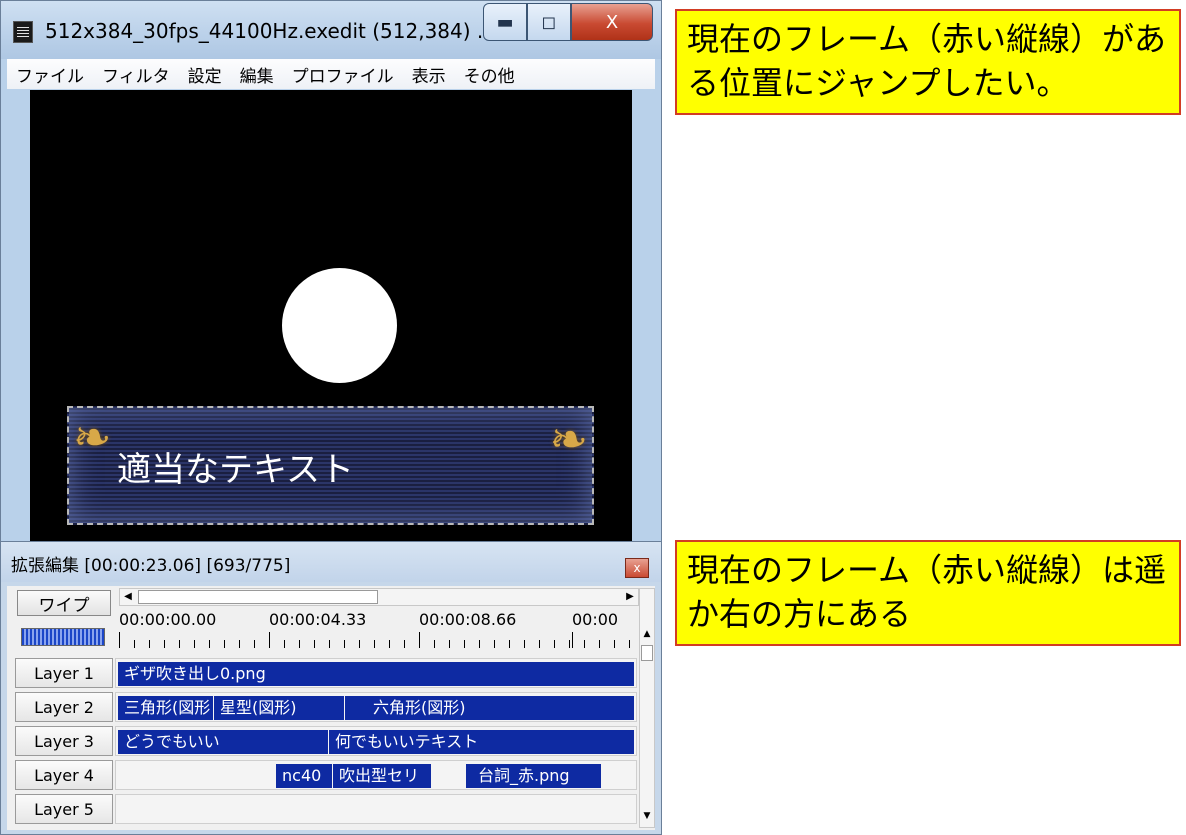 Image resolution: width=1186 pixels, height=835 pixels. I want to click on layer-track: nc40 吹出型セリ 台詞_赤.png, so click(376, 775).